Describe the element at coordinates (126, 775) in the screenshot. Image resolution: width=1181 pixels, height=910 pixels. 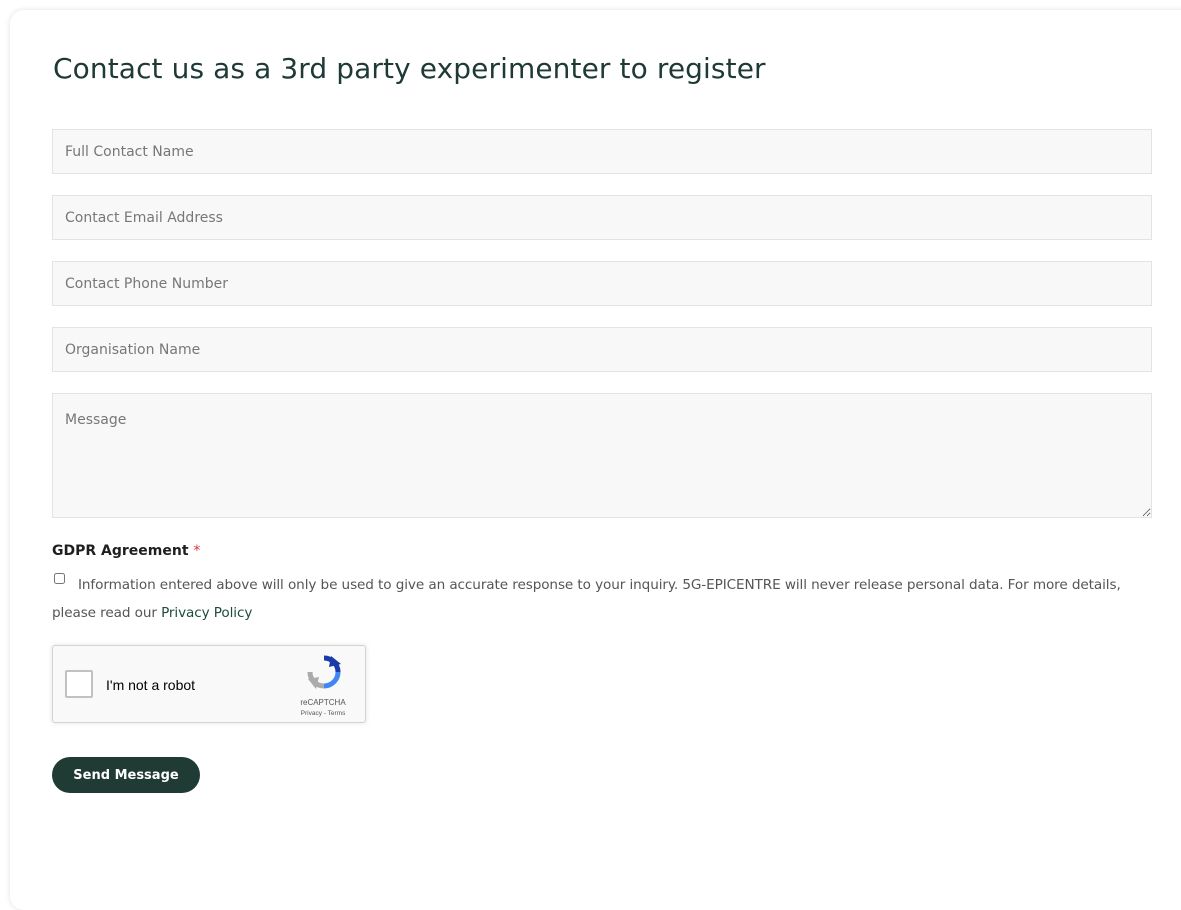
I see `send-message-button: Send Message` at that location.